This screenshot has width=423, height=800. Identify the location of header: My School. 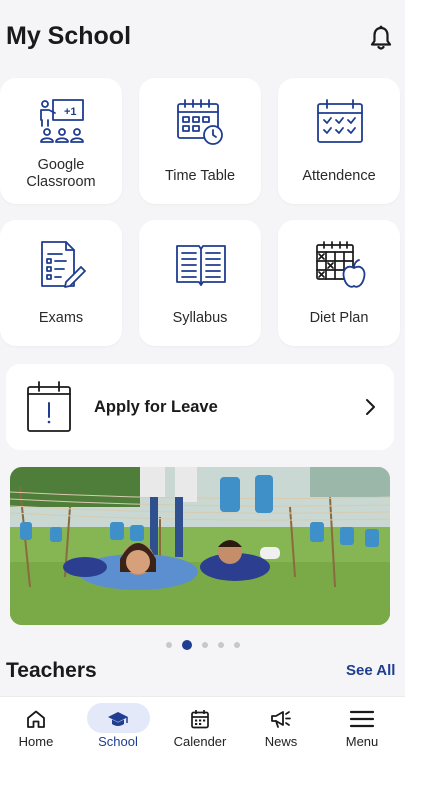
(202, 36).